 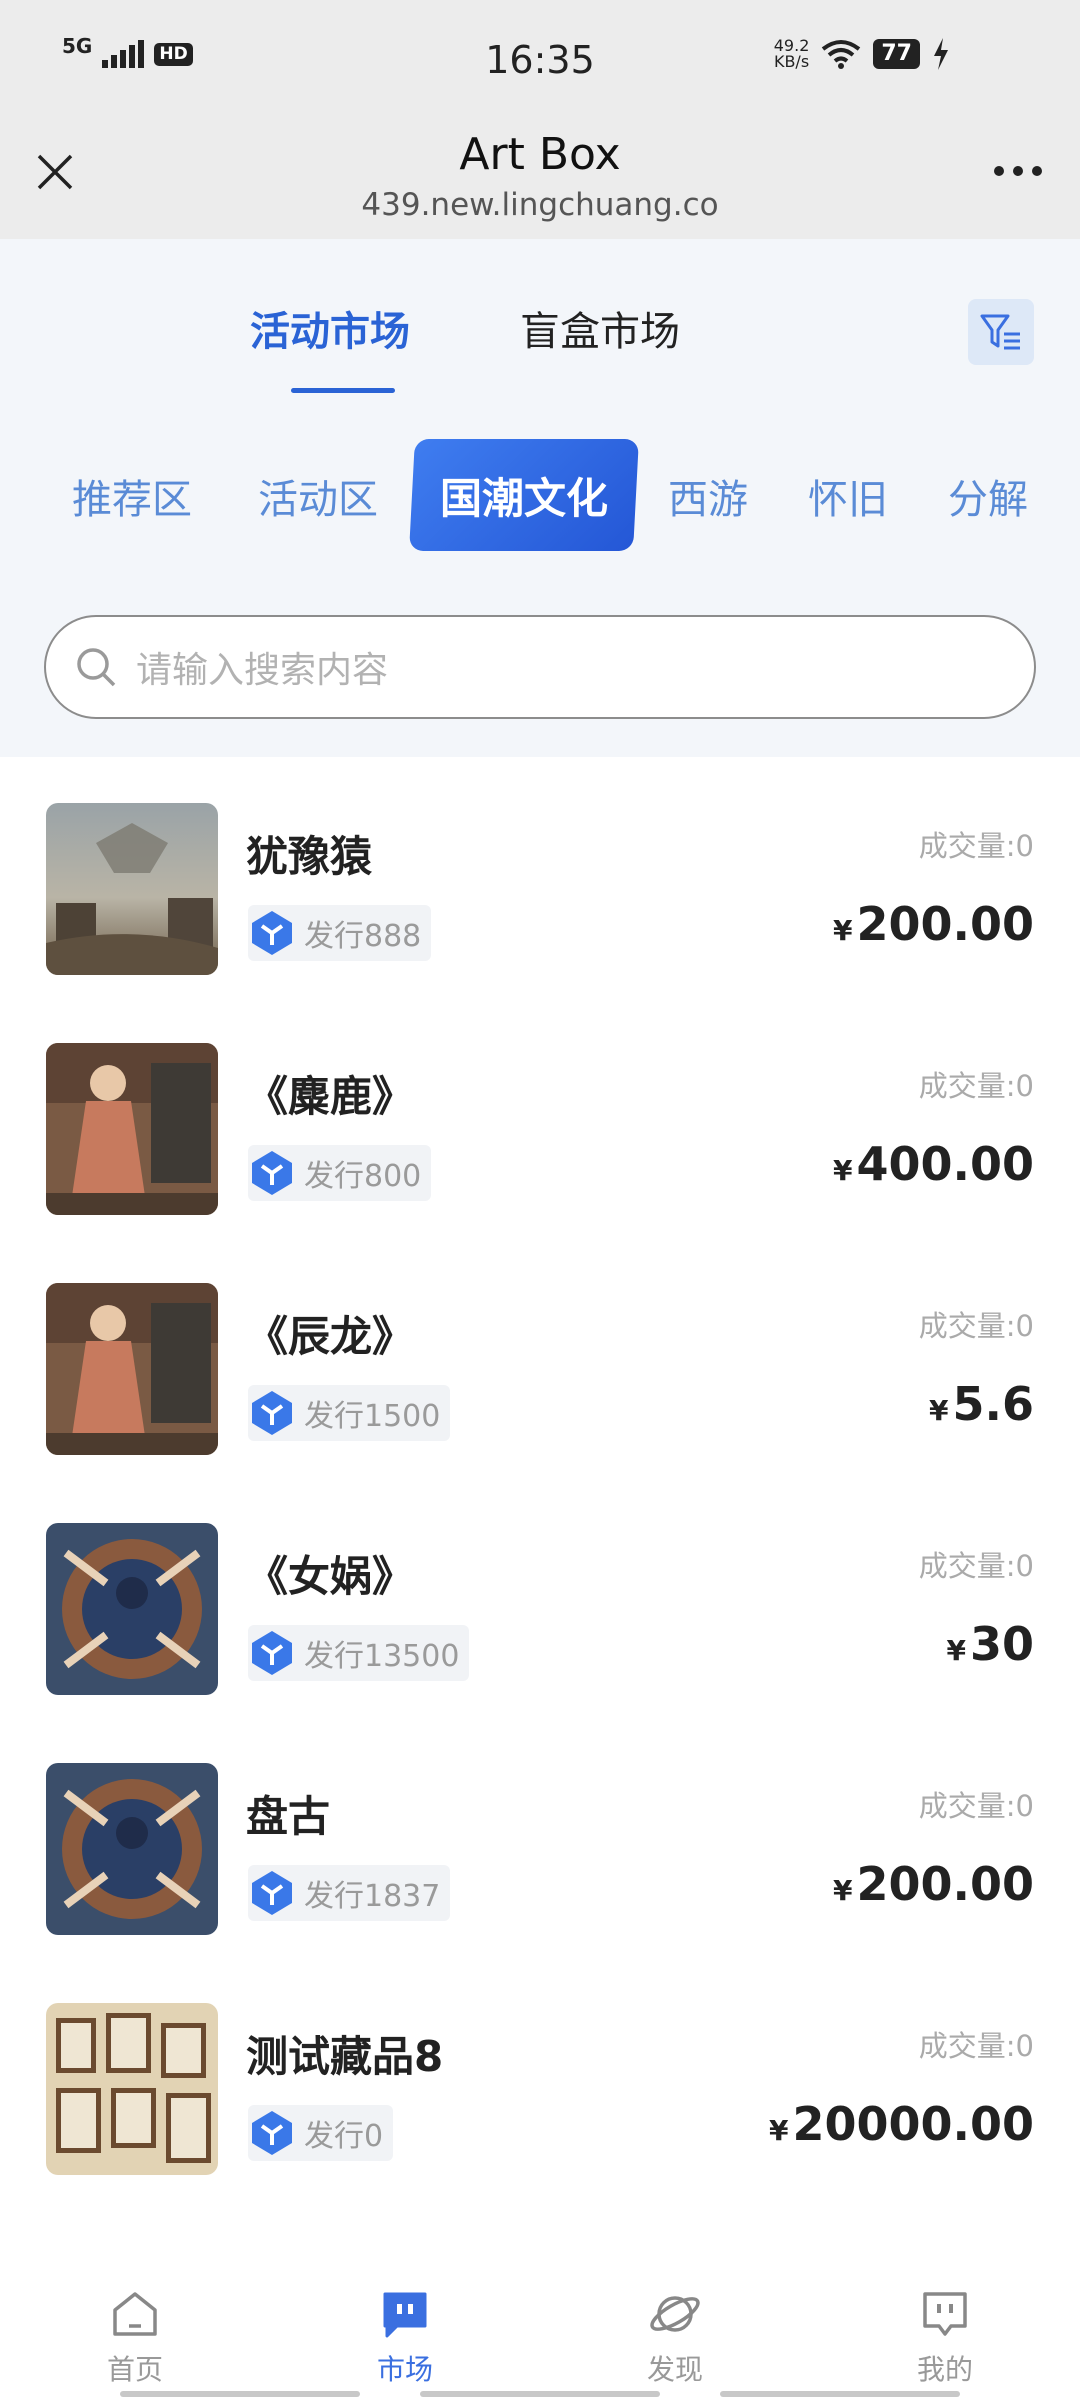 I want to click on nav-market-label: 市场, so click(x=404, y=2369).